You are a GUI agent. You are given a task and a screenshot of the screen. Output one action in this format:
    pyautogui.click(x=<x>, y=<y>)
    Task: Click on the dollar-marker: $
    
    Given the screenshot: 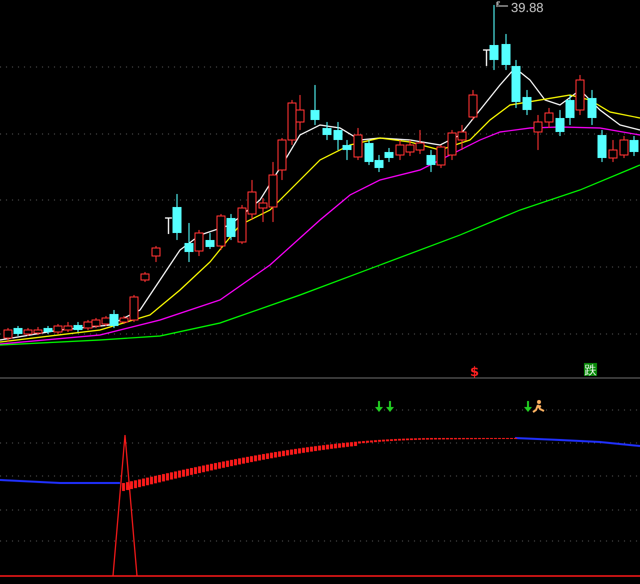 What is the action you would take?
    pyautogui.click(x=475, y=372)
    